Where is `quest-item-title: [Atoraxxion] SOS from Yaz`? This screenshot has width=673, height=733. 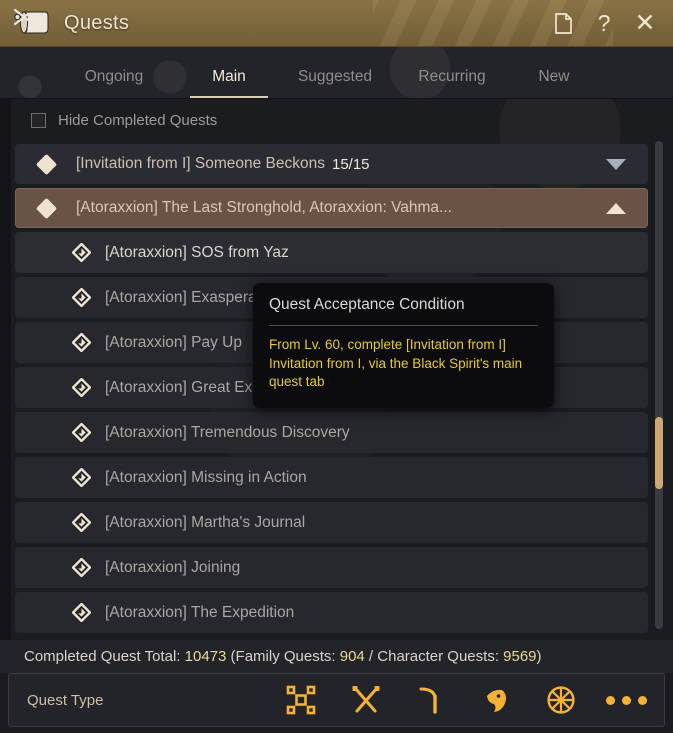 quest-item-title: [Atoraxxion] SOS from Yaz is located at coordinates (197, 252).